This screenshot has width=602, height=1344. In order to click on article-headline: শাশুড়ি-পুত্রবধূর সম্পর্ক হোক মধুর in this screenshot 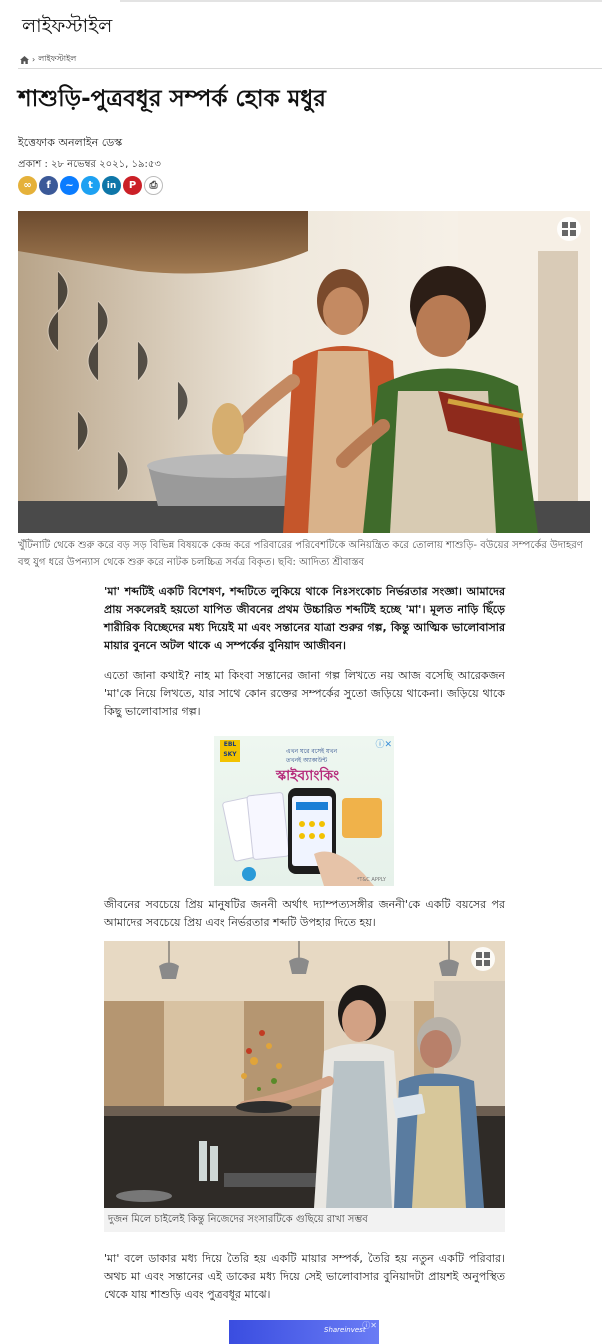, I will do `click(172, 99)`.